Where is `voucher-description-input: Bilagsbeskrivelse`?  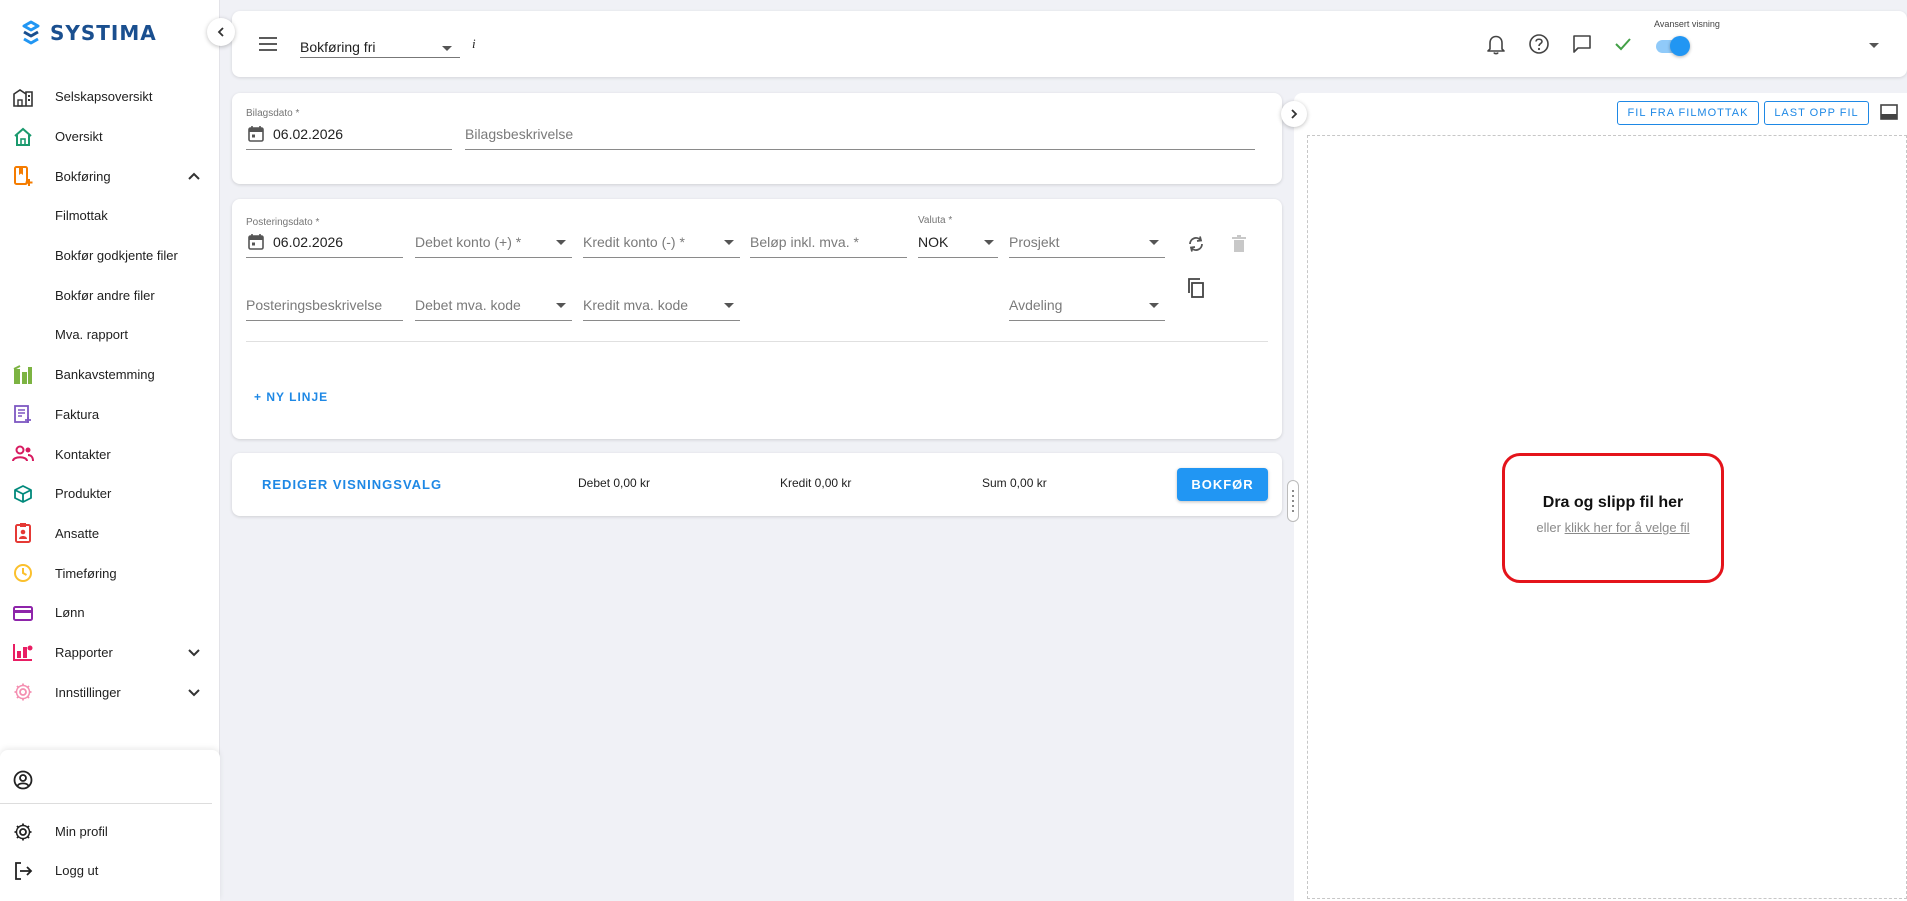
voucher-description-input: Bilagsbeskrivelse is located at coordinates (519, 134).